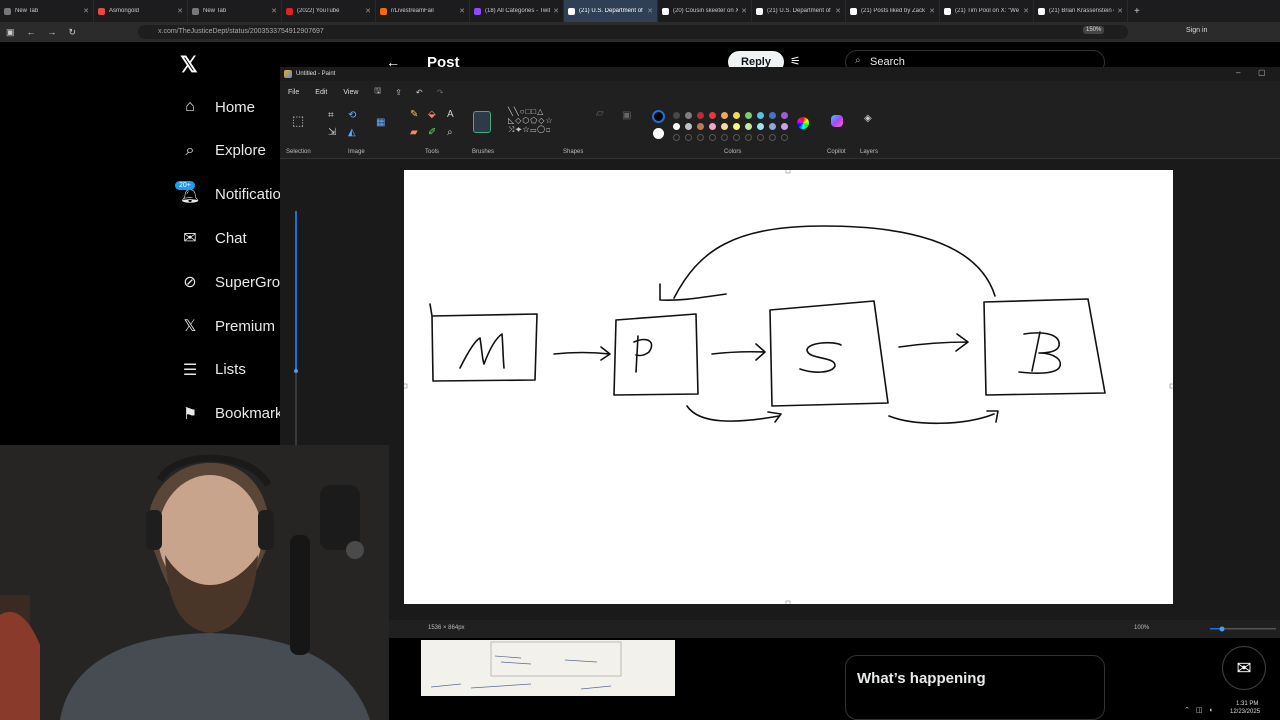 The image size is (1280, 720). Describe the element at coordinates (321, 92) in the screenshot. I see `menu-edit: Edit` at that location.